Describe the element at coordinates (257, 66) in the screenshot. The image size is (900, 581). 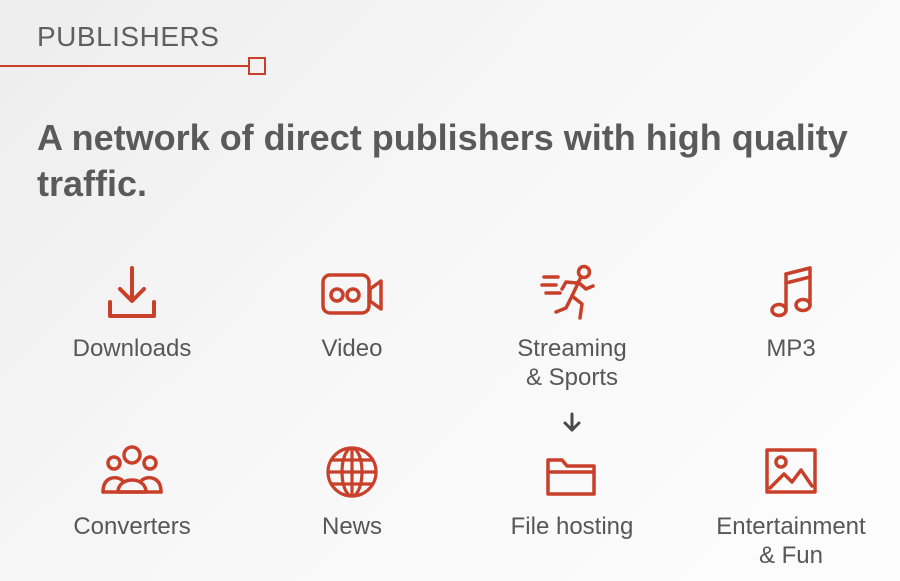
I see `section-label-rule-marker` at that location.